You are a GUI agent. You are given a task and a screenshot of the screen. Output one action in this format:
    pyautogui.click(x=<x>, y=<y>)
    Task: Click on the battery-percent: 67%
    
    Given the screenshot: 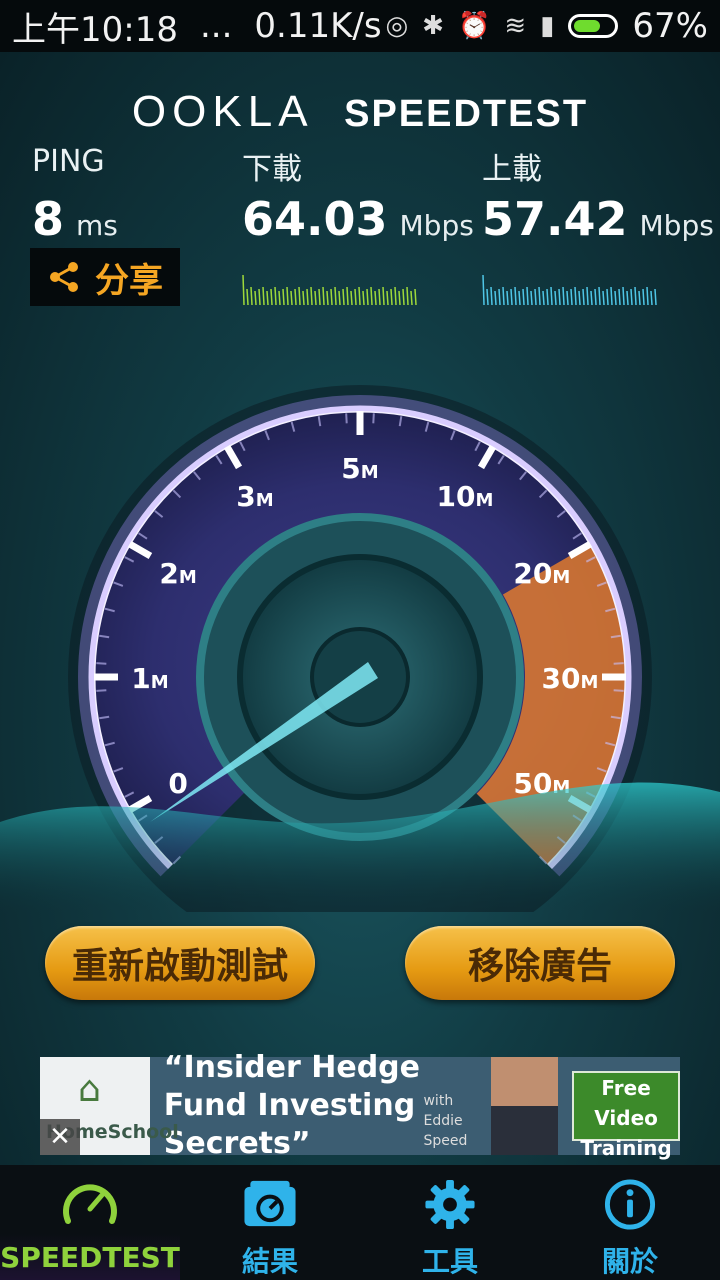 What is the action you would take?
    pyautogui.click(x=670, y=26)
    